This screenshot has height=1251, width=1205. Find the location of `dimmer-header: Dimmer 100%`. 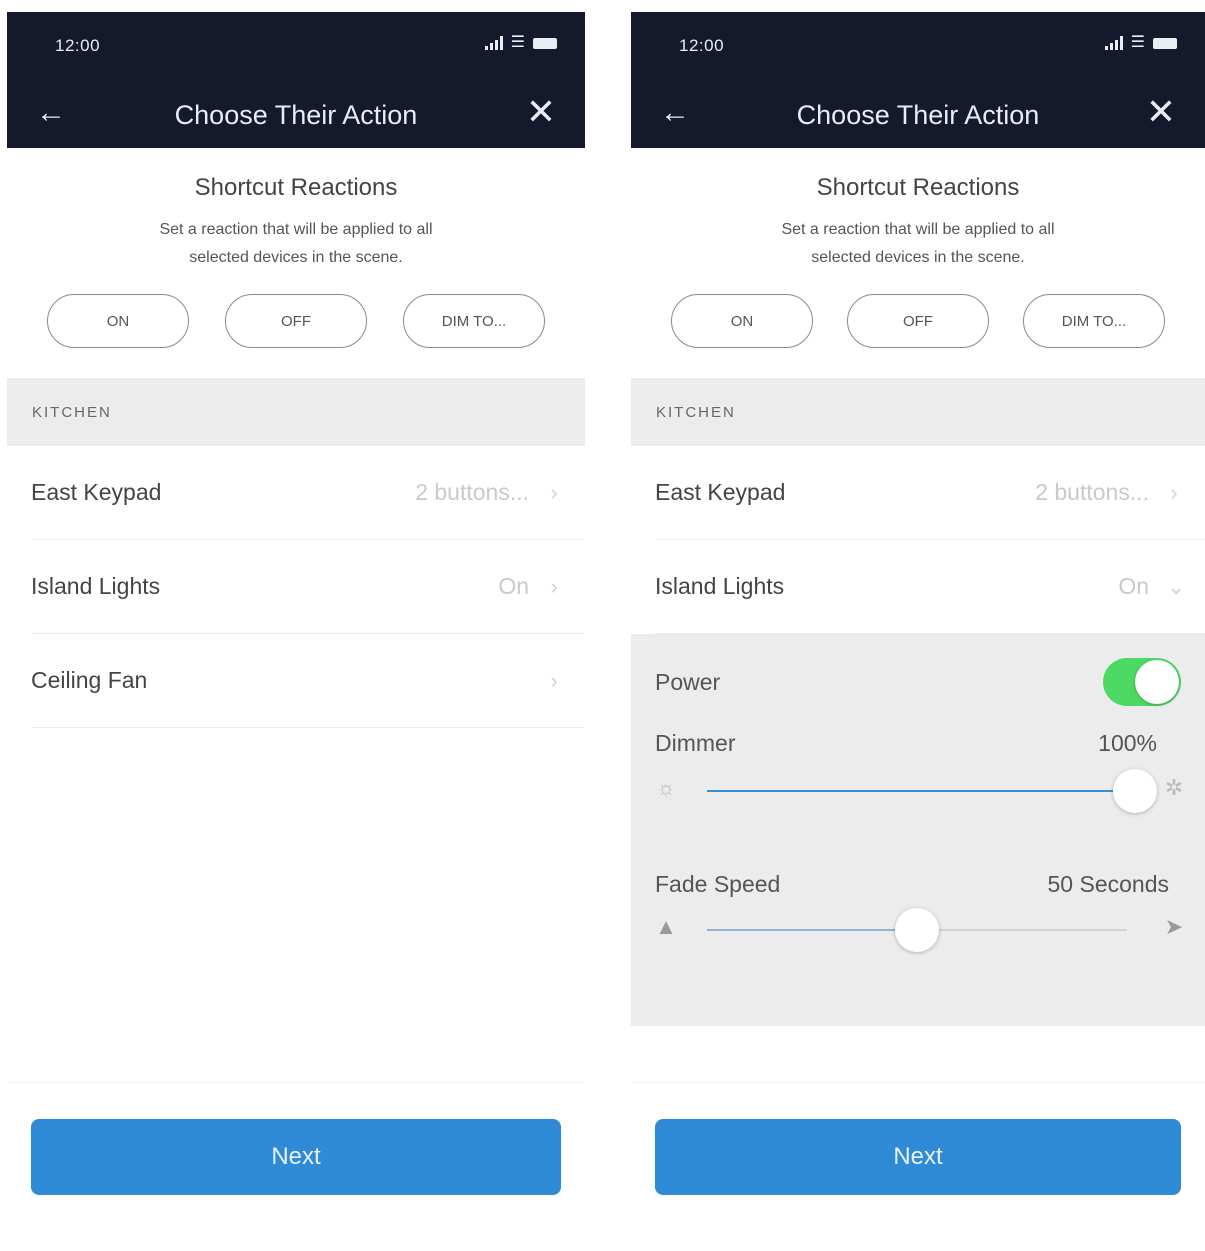

dimmer-header: Dimmer 100% is located at coordinates (918, 743).